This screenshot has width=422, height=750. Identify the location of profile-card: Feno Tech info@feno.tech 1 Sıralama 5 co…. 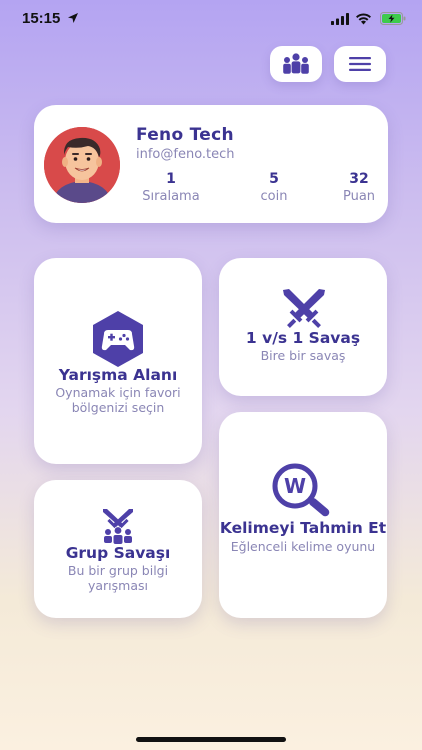
(211, 164).